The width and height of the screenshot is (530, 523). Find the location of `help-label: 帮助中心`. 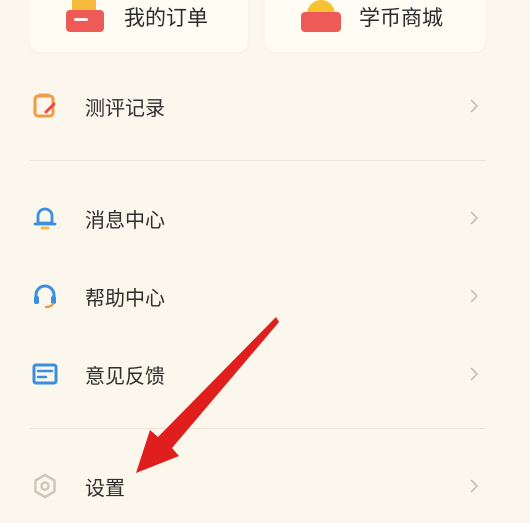

help-label: 帮助中心 is located at coordinates (125, 297).